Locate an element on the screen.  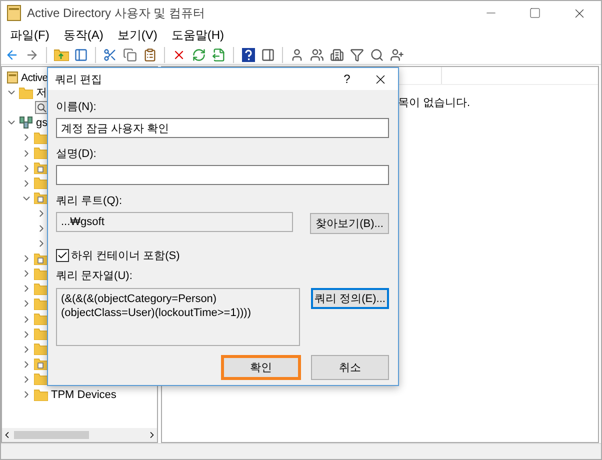
checkbox is located at coordinates (62, 255).